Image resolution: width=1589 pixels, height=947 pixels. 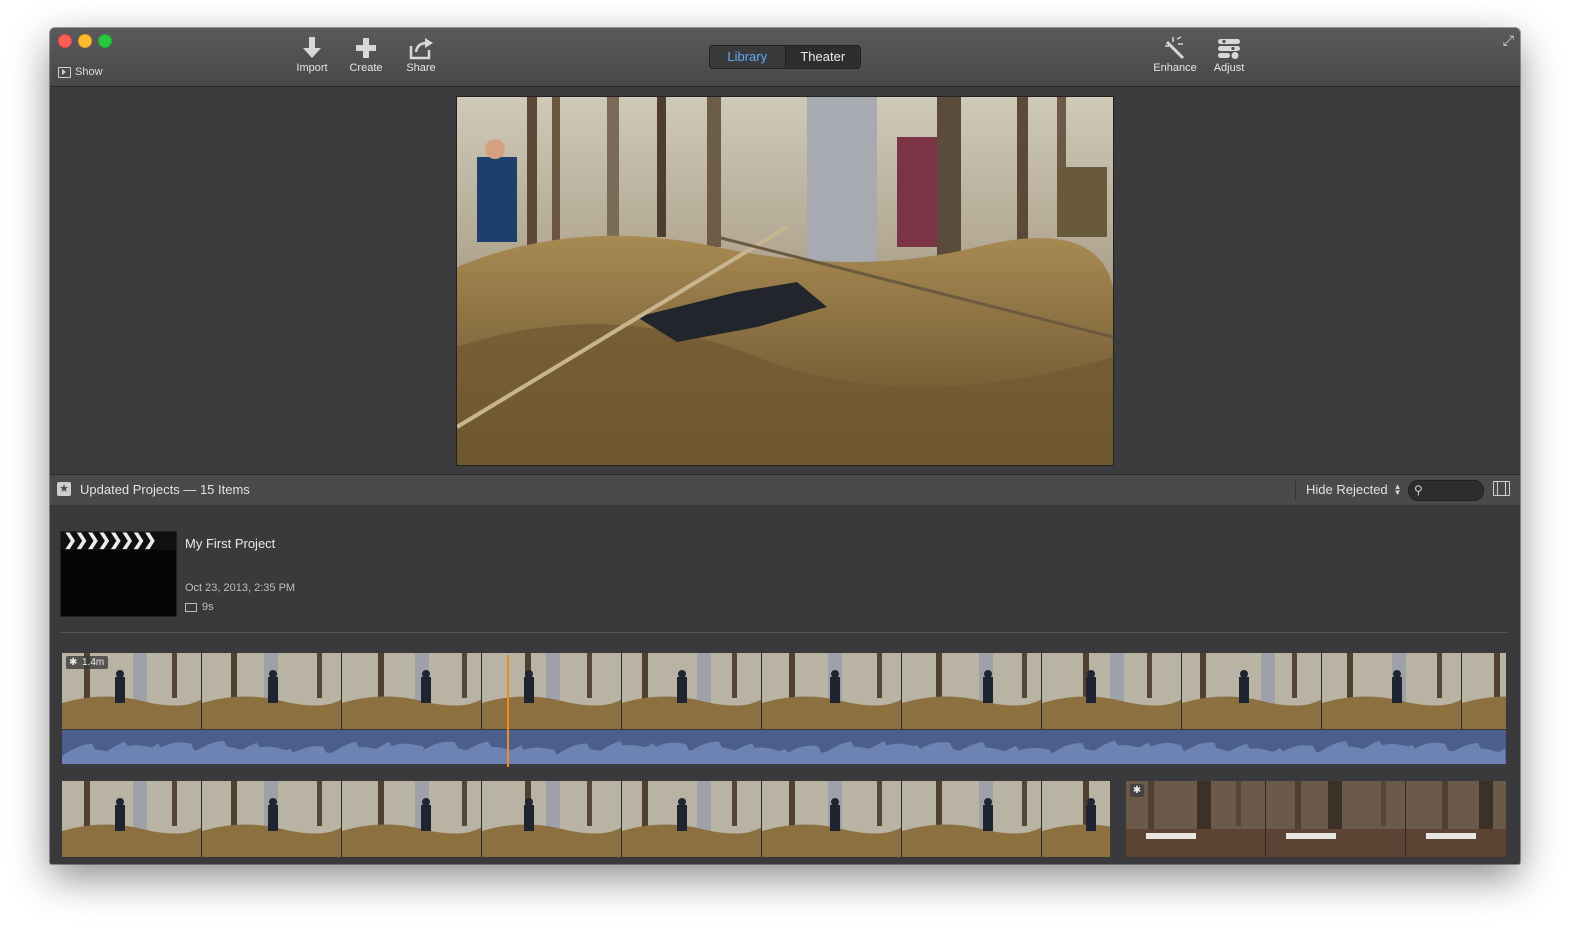 I want to click on share-icon, so click(x=421, y=49).